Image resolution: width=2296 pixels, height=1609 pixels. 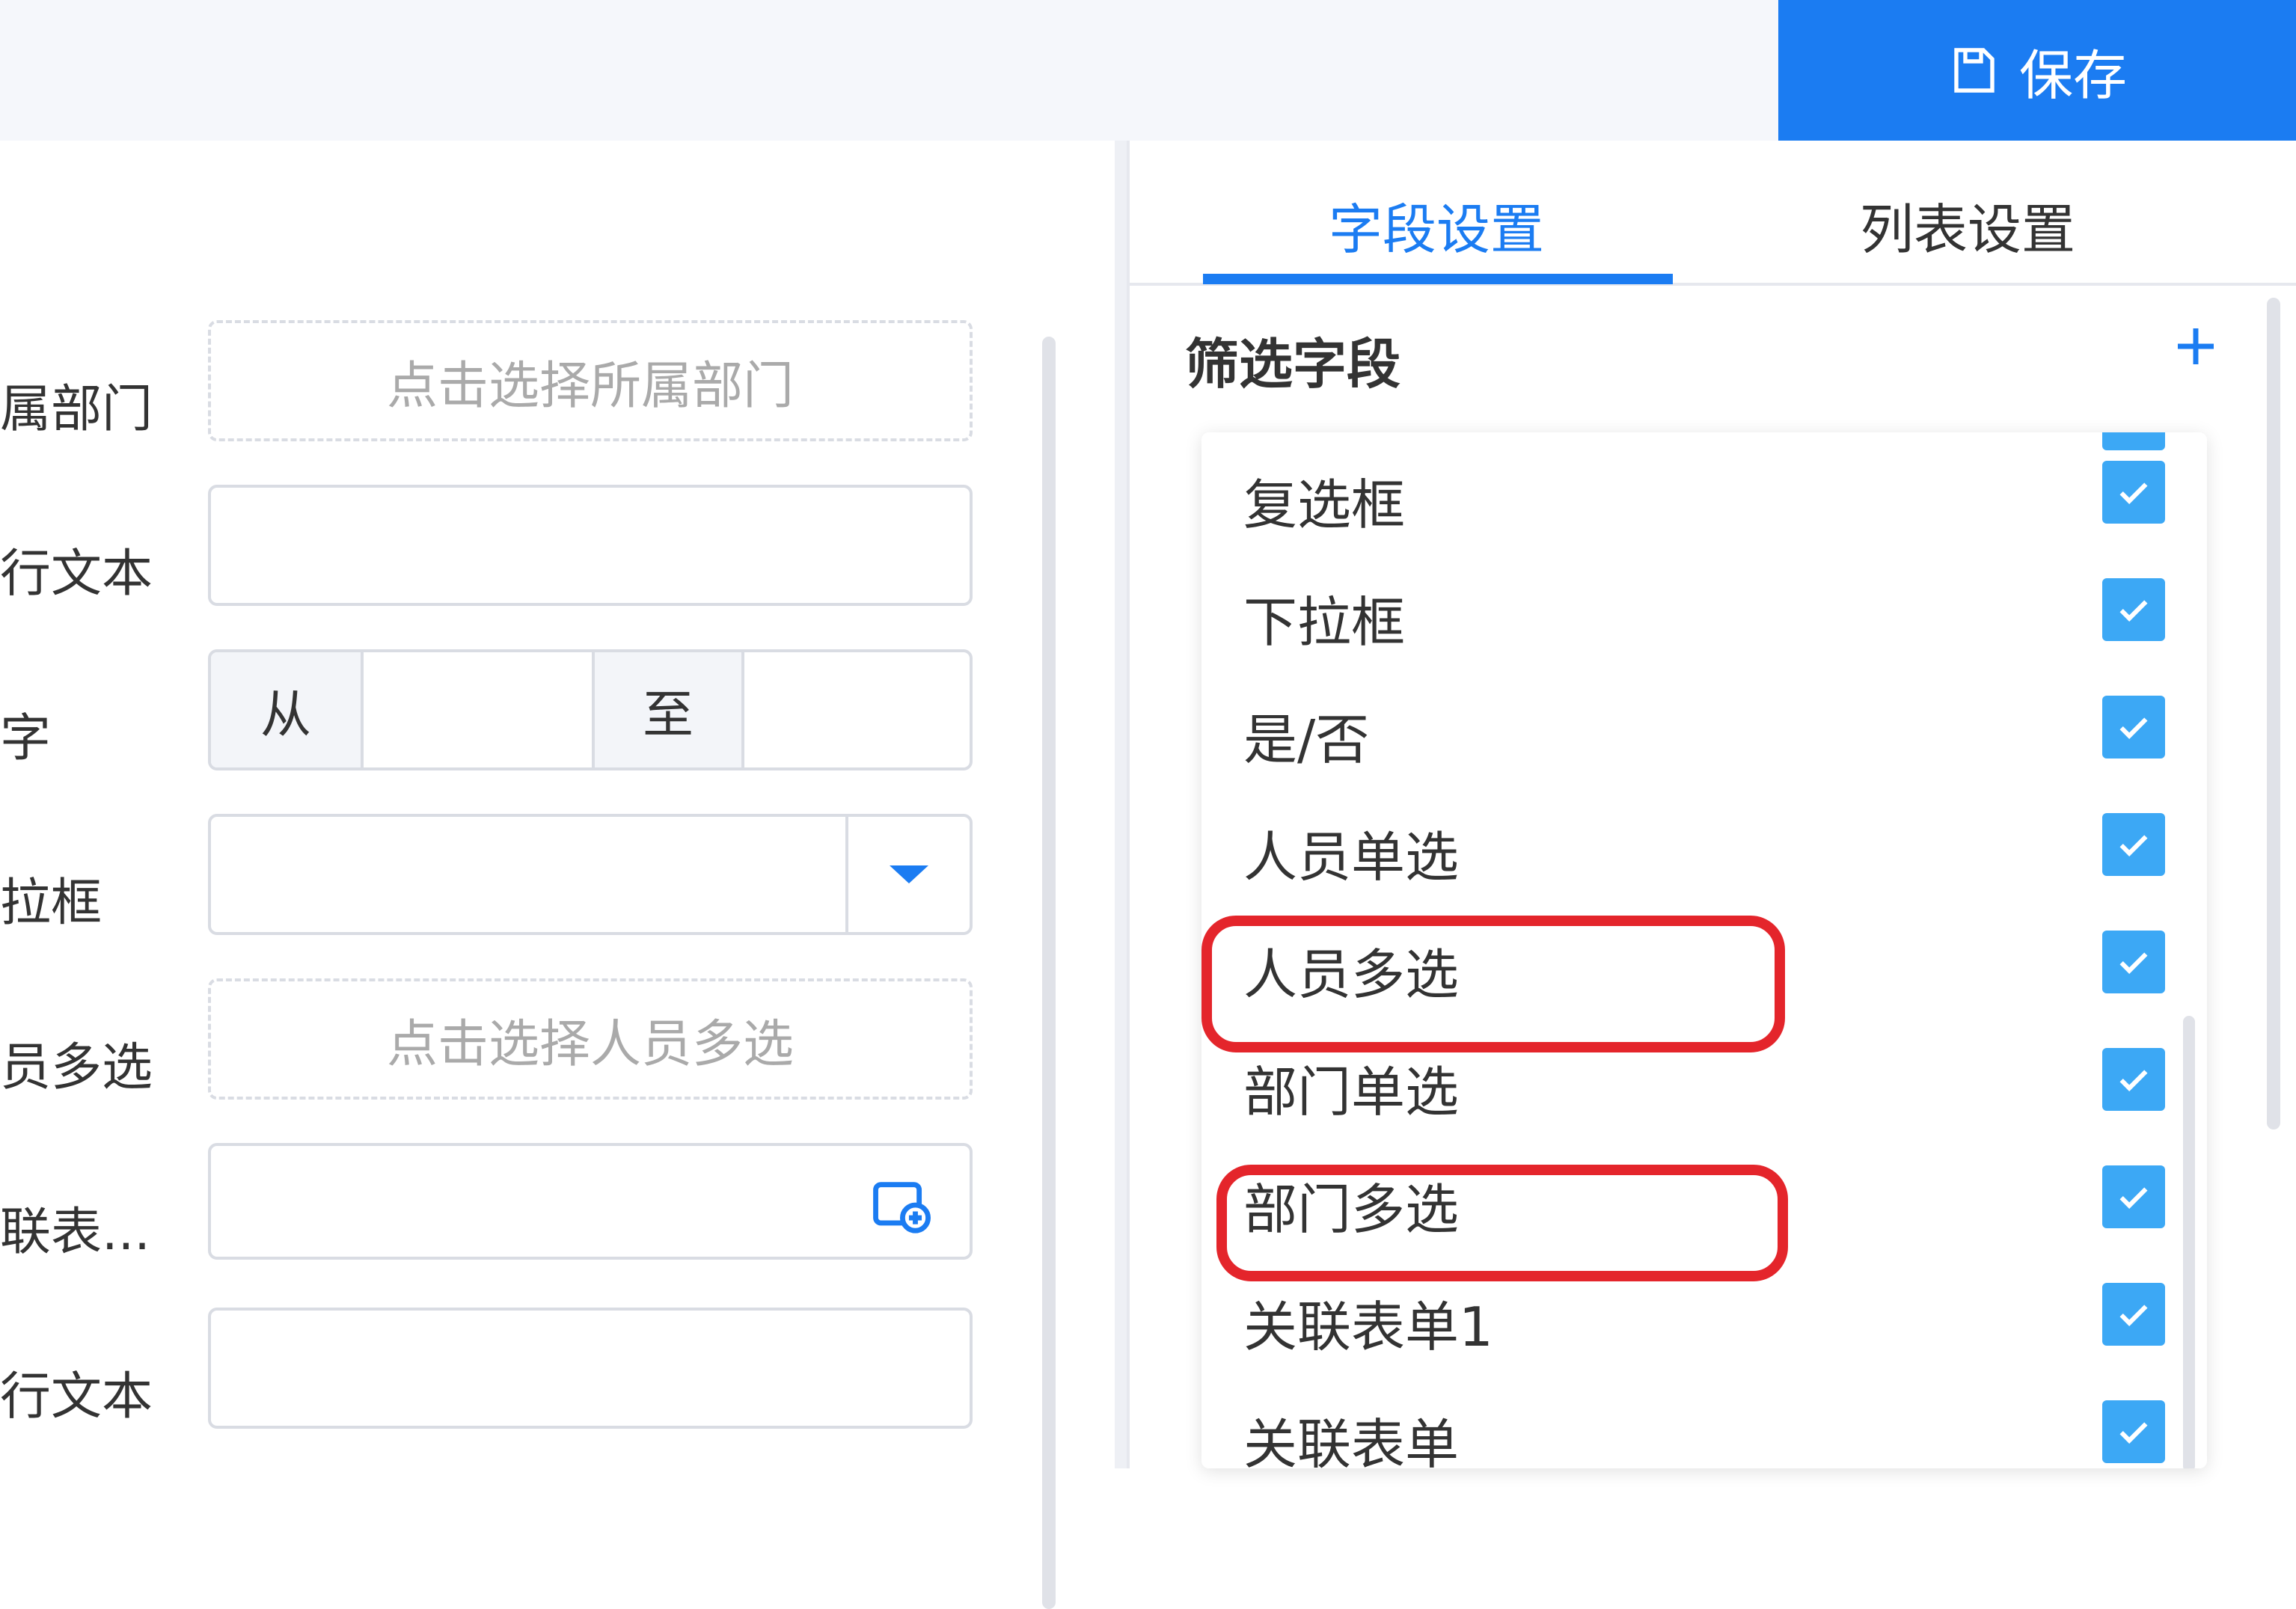 I want to click on range-from-input, so click(x=478, y=709).